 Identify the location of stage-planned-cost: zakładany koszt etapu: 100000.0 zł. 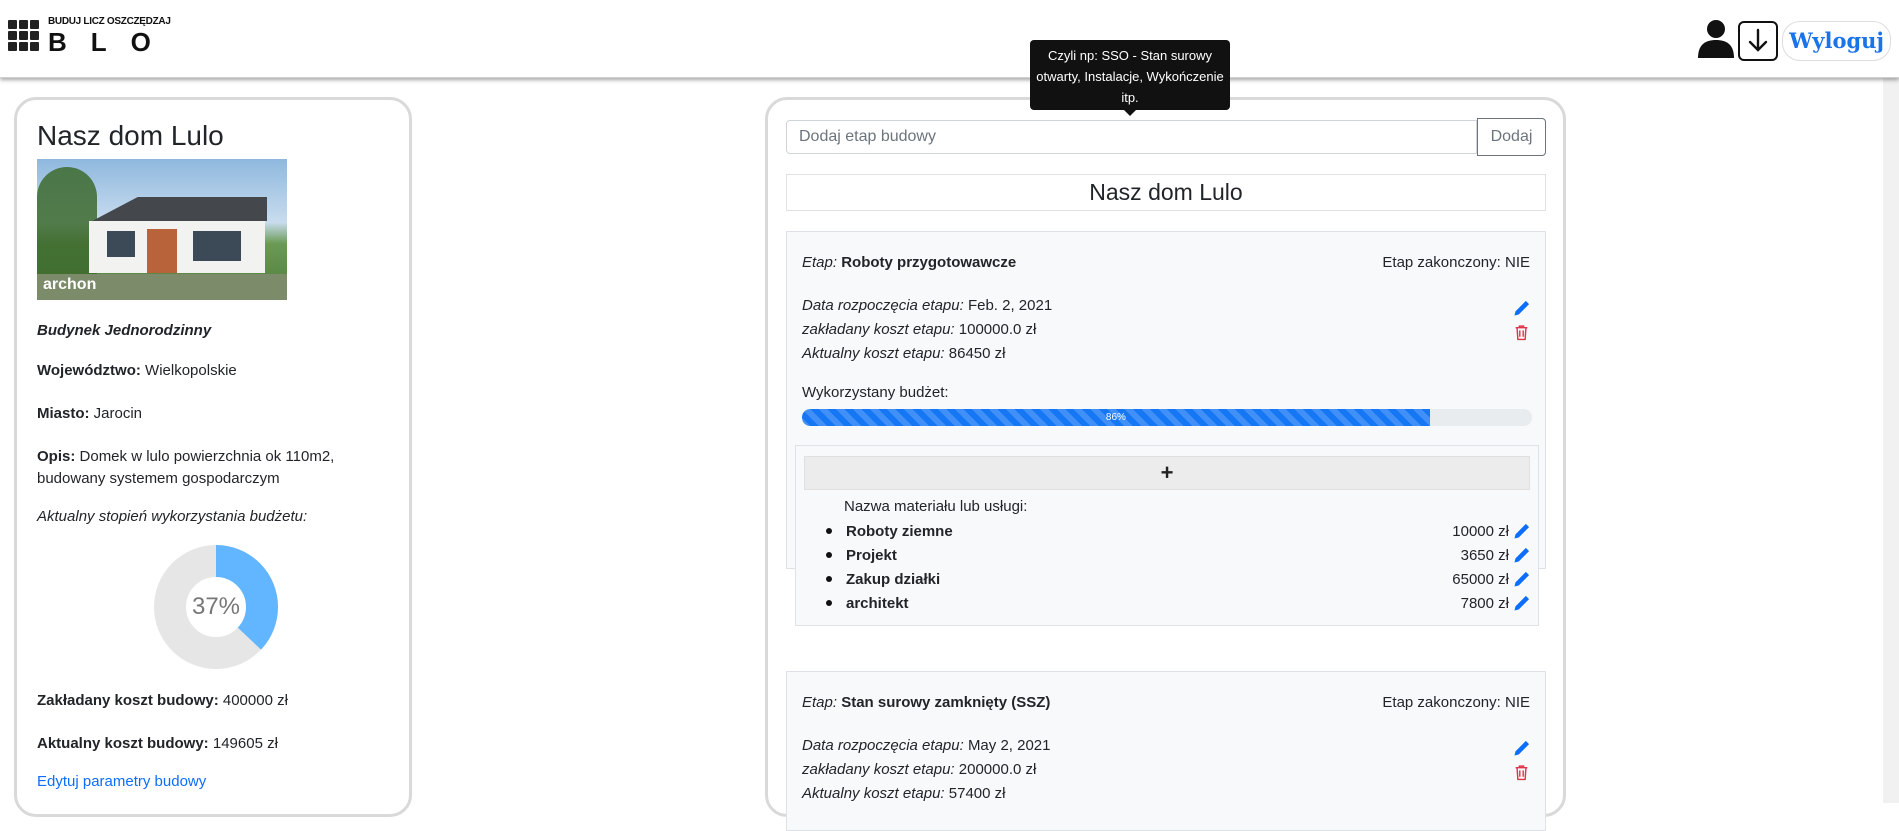
(919, 329).